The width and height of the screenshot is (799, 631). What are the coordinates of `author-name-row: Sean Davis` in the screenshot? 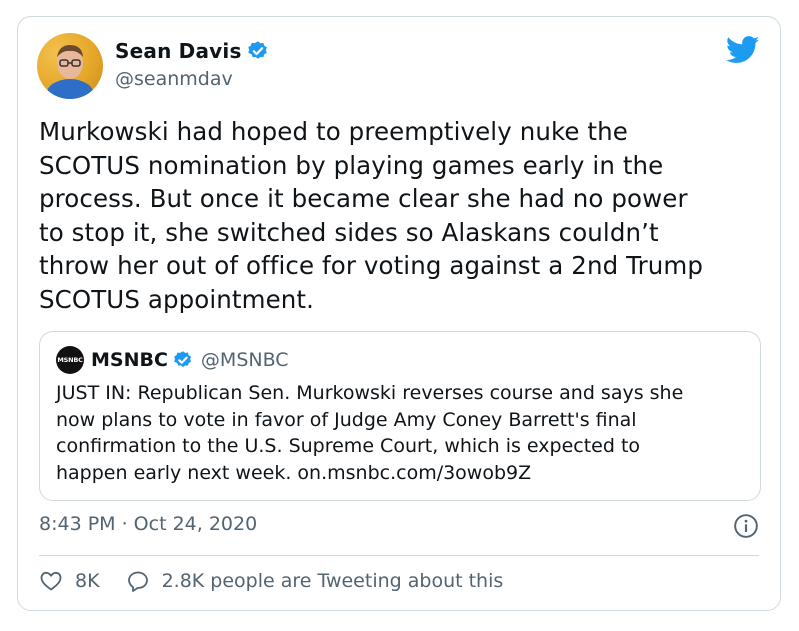 It's located at (192, 51).